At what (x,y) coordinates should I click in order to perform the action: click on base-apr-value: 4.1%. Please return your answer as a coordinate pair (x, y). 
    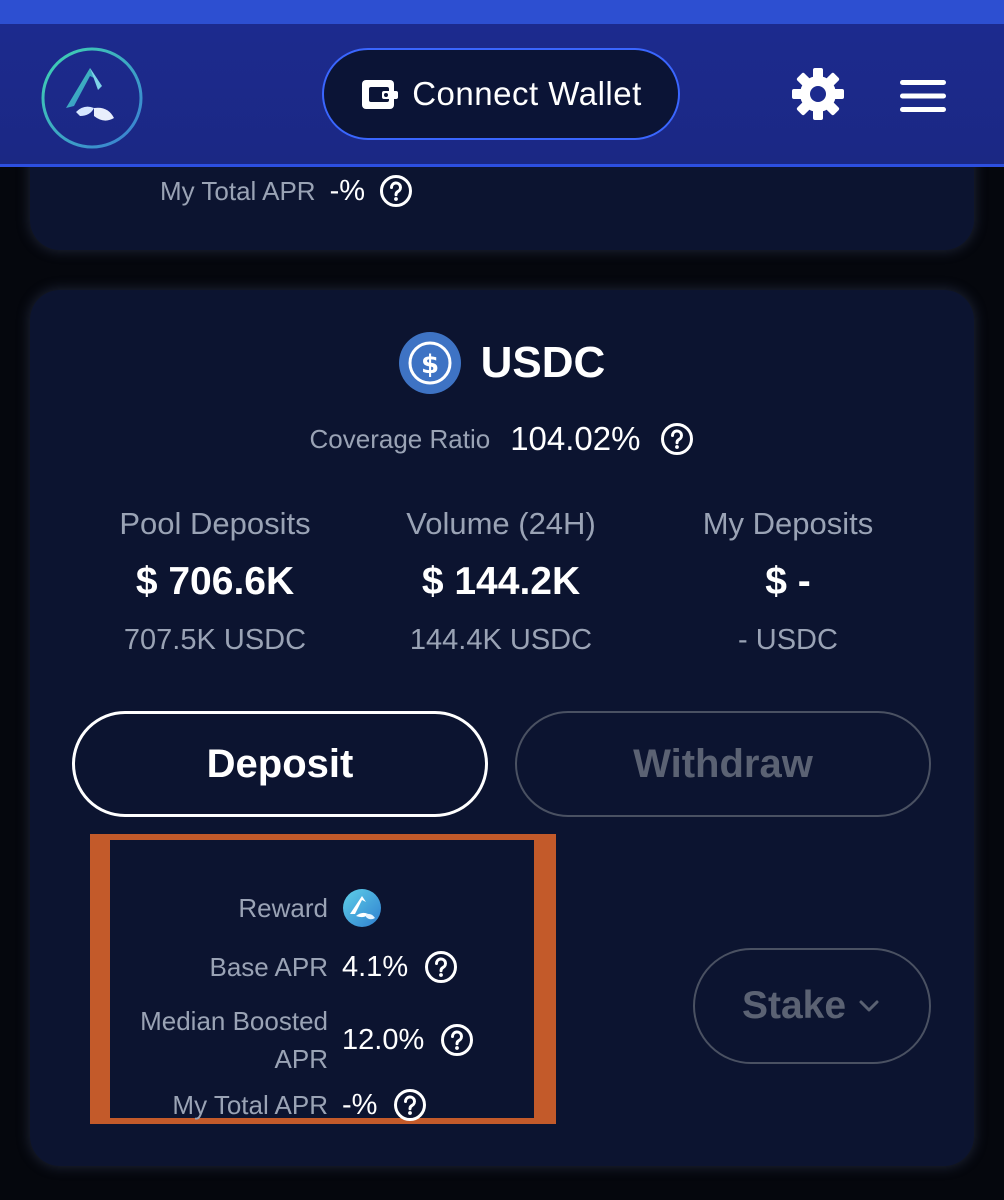
    Looking at the image, I should click on (375, 966).